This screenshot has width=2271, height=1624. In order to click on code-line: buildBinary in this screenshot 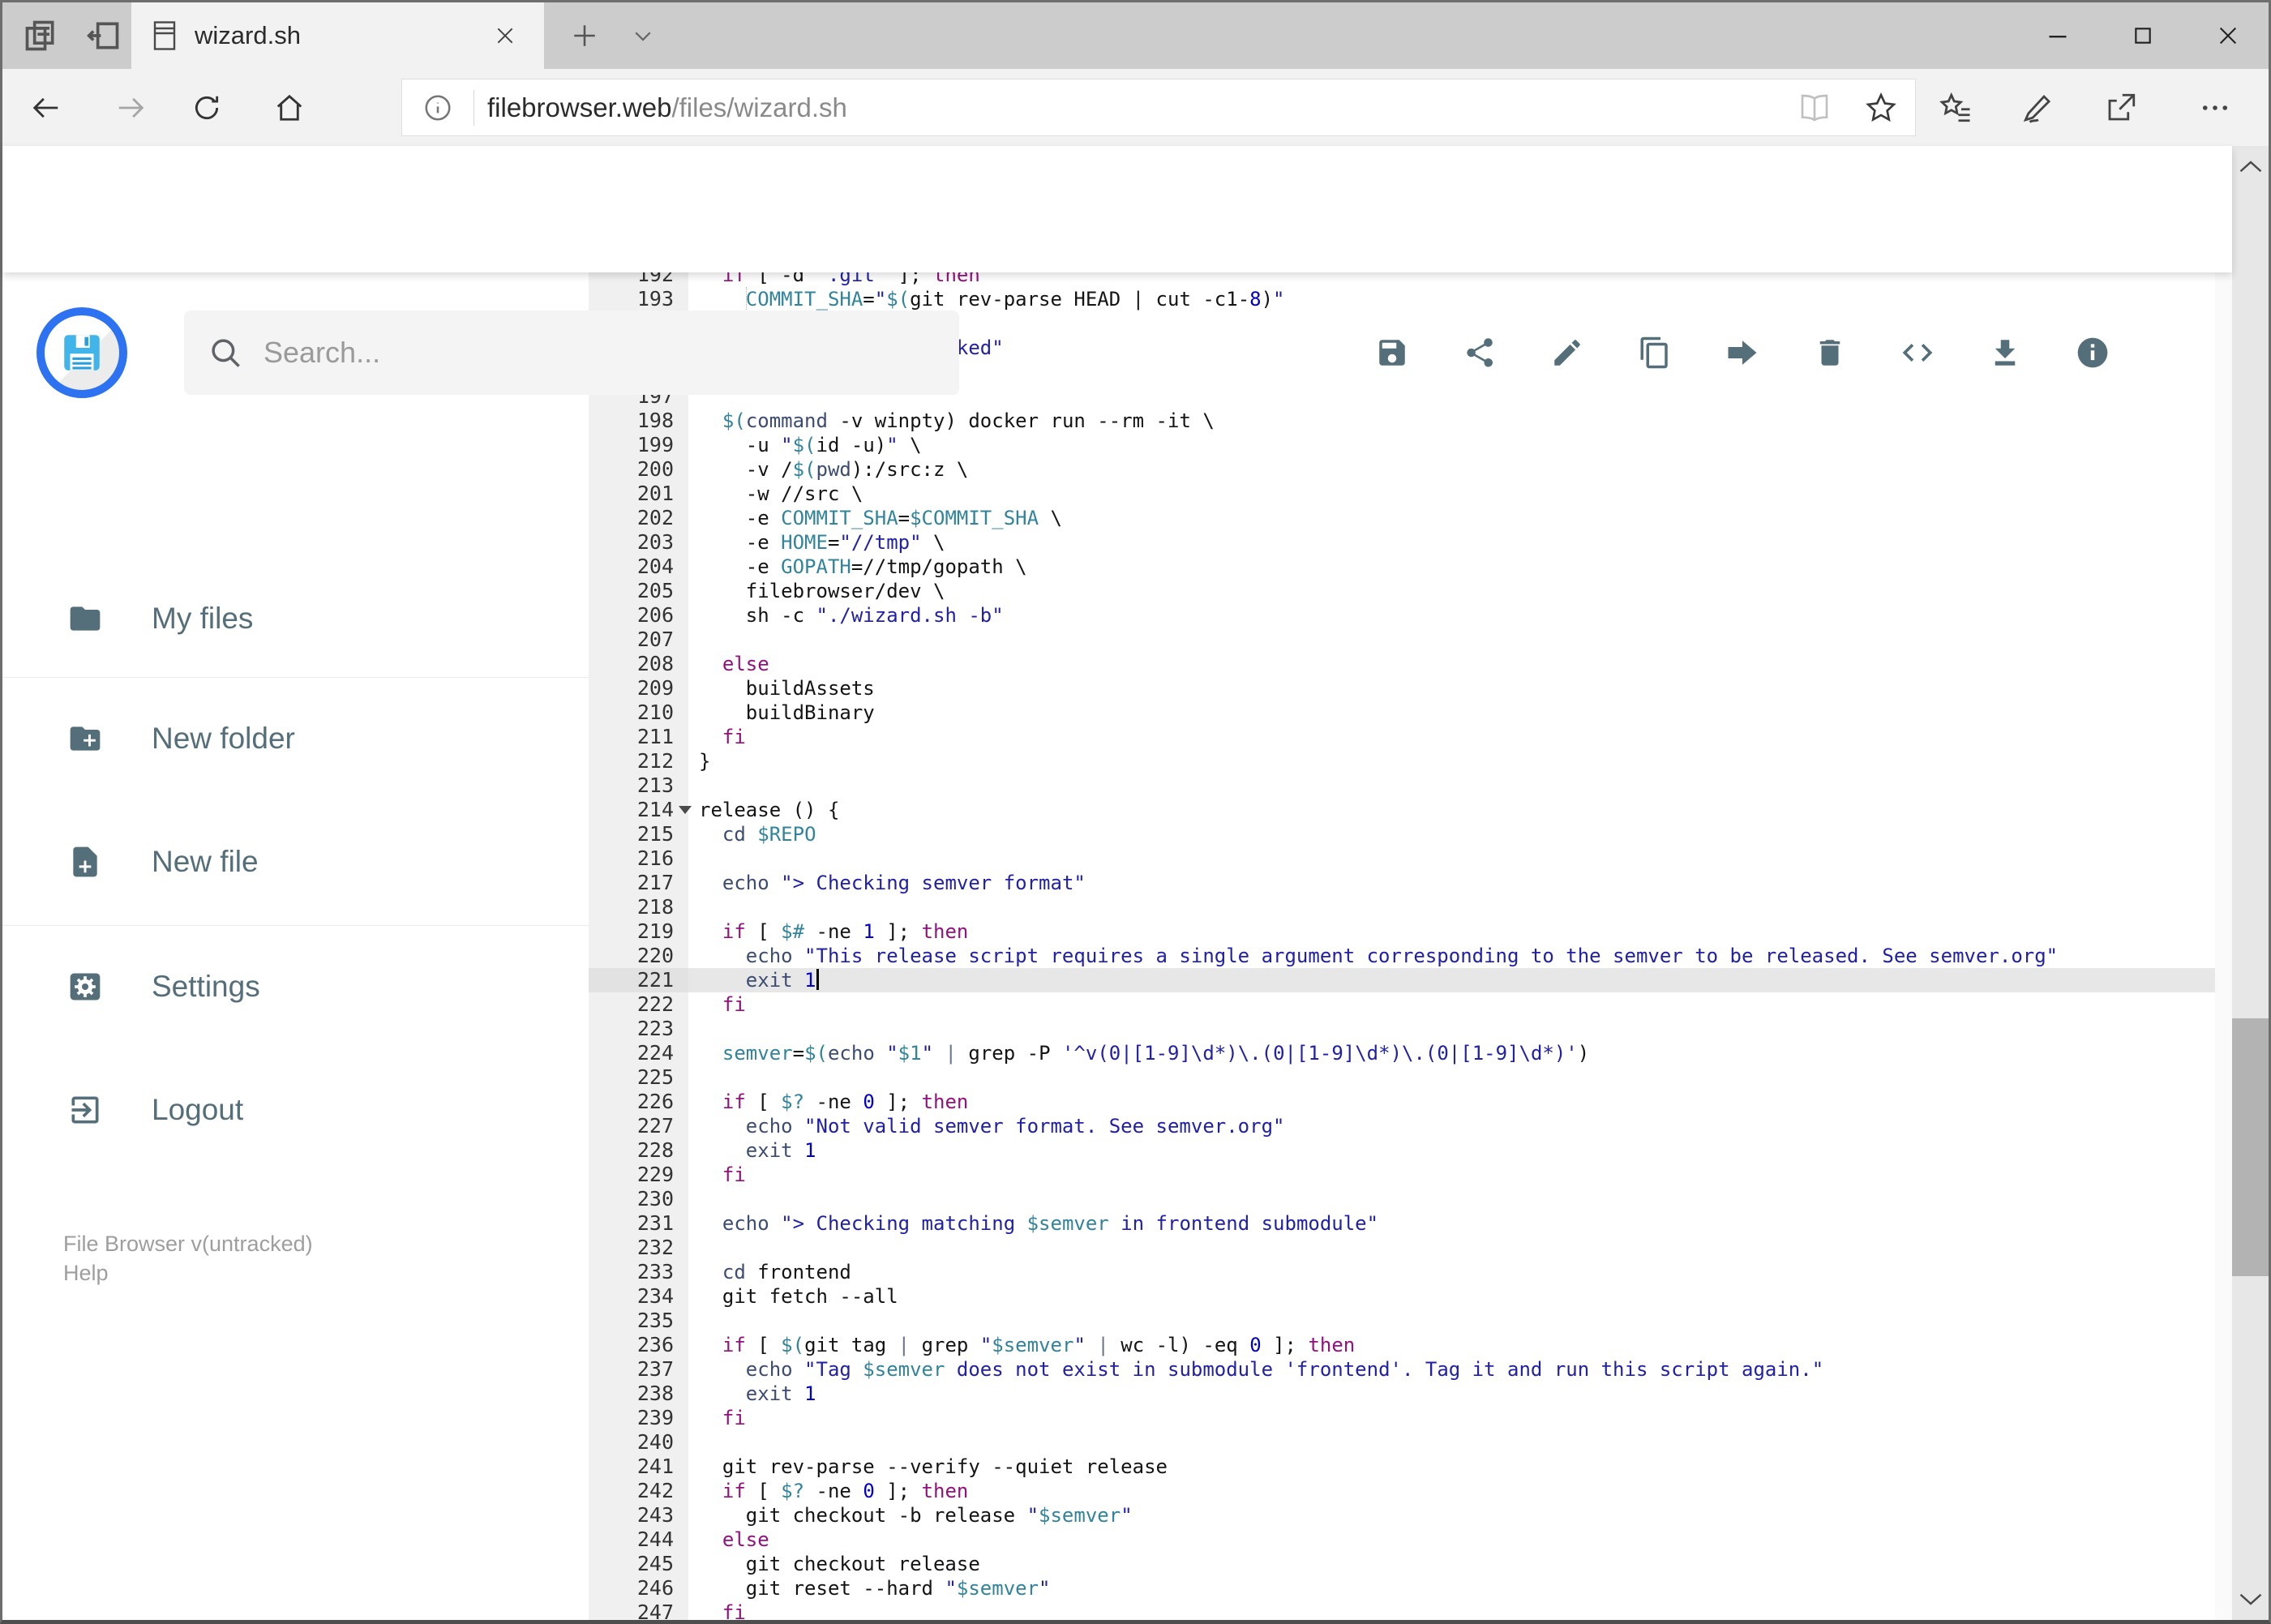, I will do `click(1460, 713)`.